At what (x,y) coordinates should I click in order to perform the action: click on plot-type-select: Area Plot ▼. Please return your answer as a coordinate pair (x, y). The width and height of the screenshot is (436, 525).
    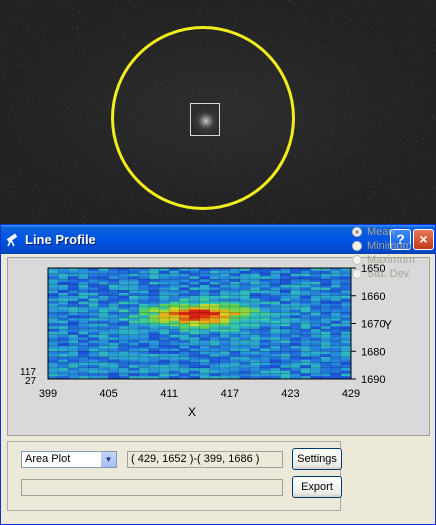
    Looking at the image, I should click on (69, 459).